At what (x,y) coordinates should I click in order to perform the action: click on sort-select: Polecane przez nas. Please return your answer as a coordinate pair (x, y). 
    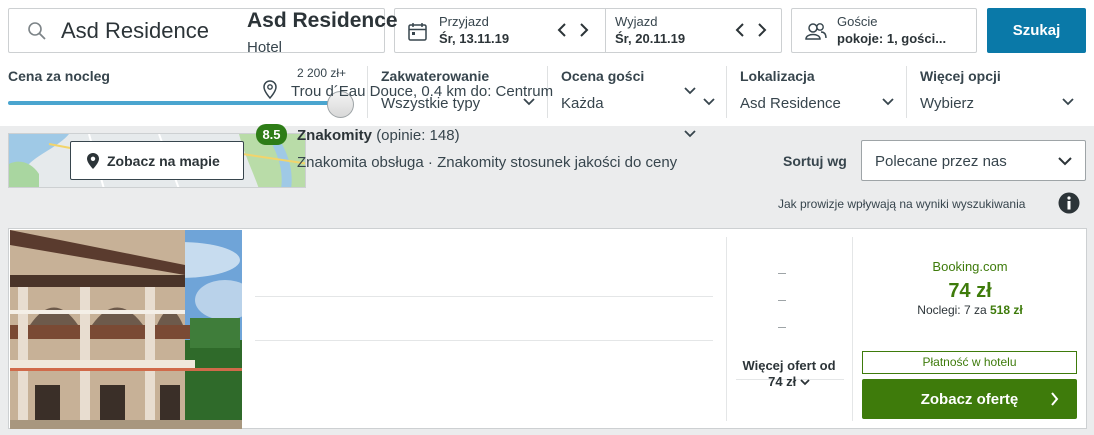
    Looking at the image, I should click on (973, 160).